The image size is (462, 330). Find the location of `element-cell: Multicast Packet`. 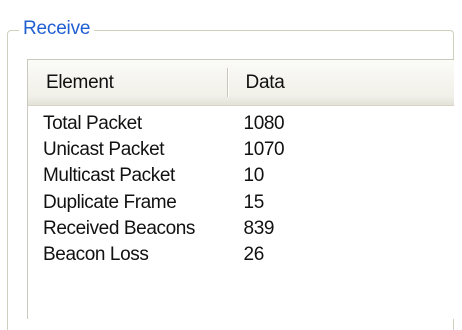

element-cell: Multicast Packet is located at coordinates (109, 176).